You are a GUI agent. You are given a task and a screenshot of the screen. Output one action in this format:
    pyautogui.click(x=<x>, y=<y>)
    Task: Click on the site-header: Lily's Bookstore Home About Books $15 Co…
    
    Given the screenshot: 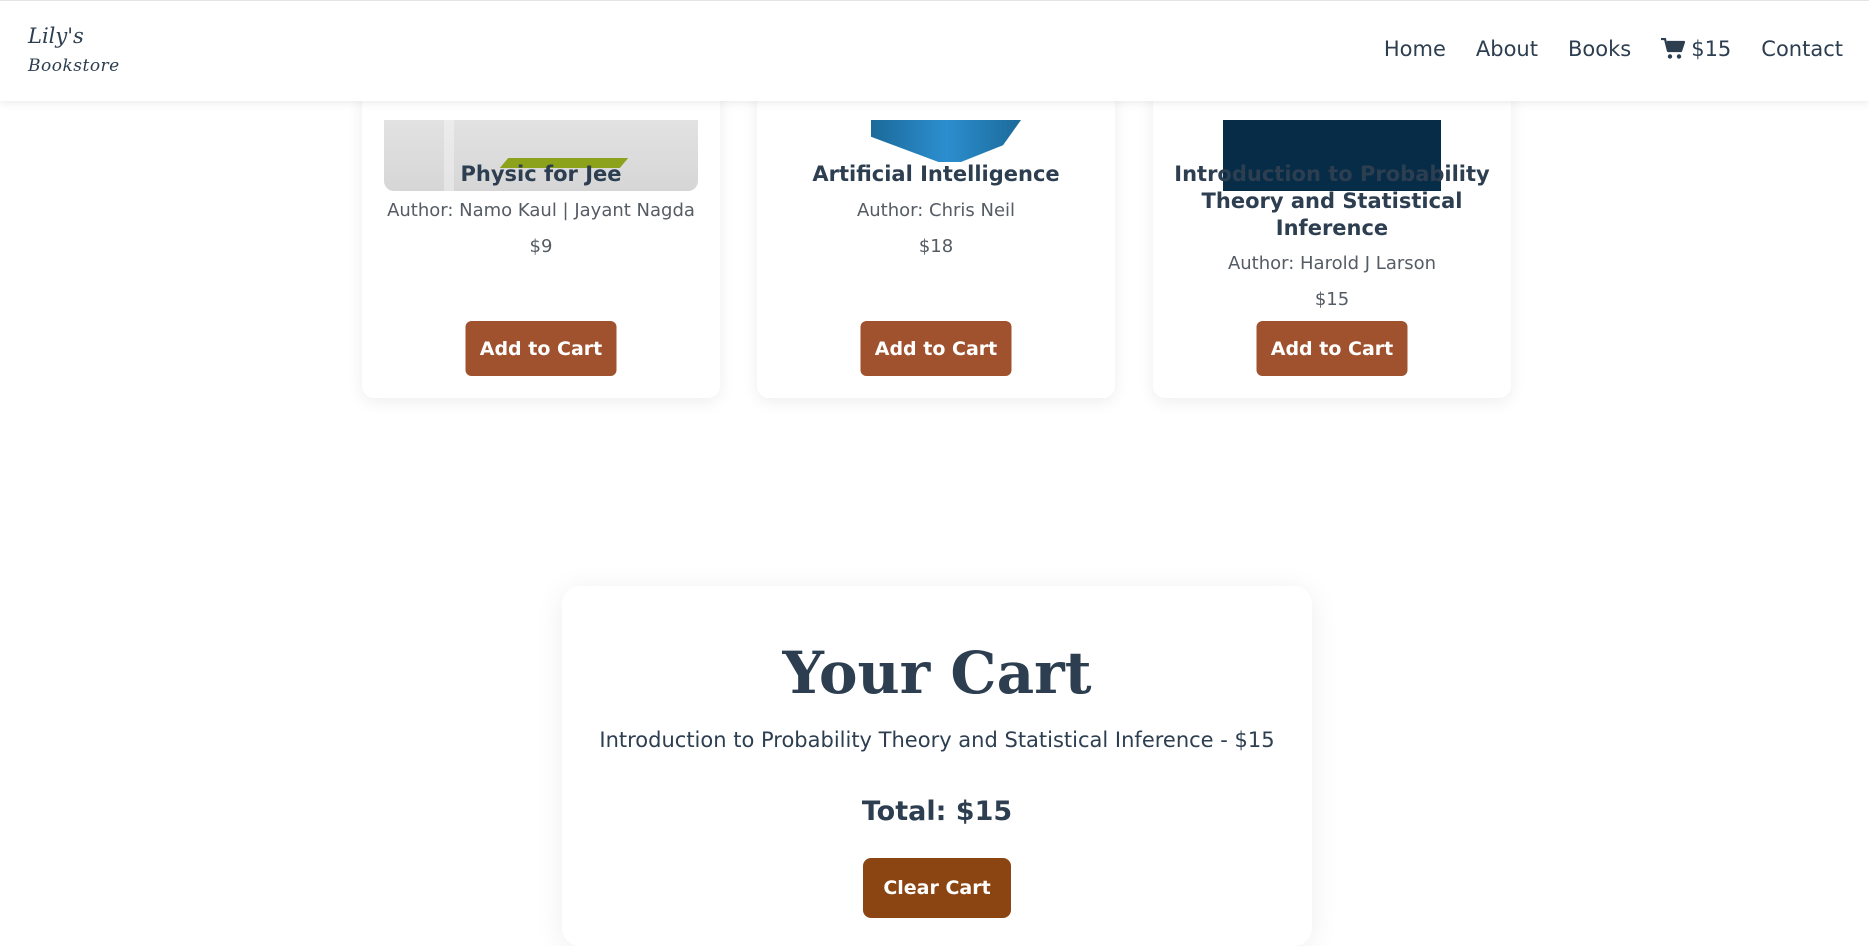 What is the action you would take?
    pyautogui.click(x=934, y=50)
    